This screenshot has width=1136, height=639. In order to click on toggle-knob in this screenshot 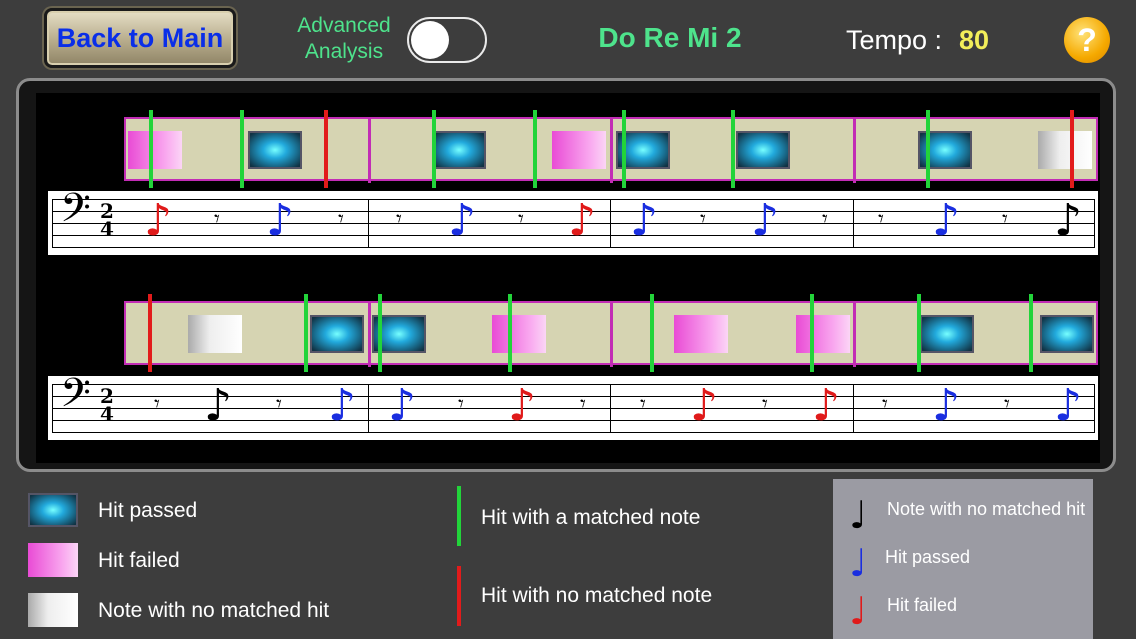, I will do `click(430, 40)`.